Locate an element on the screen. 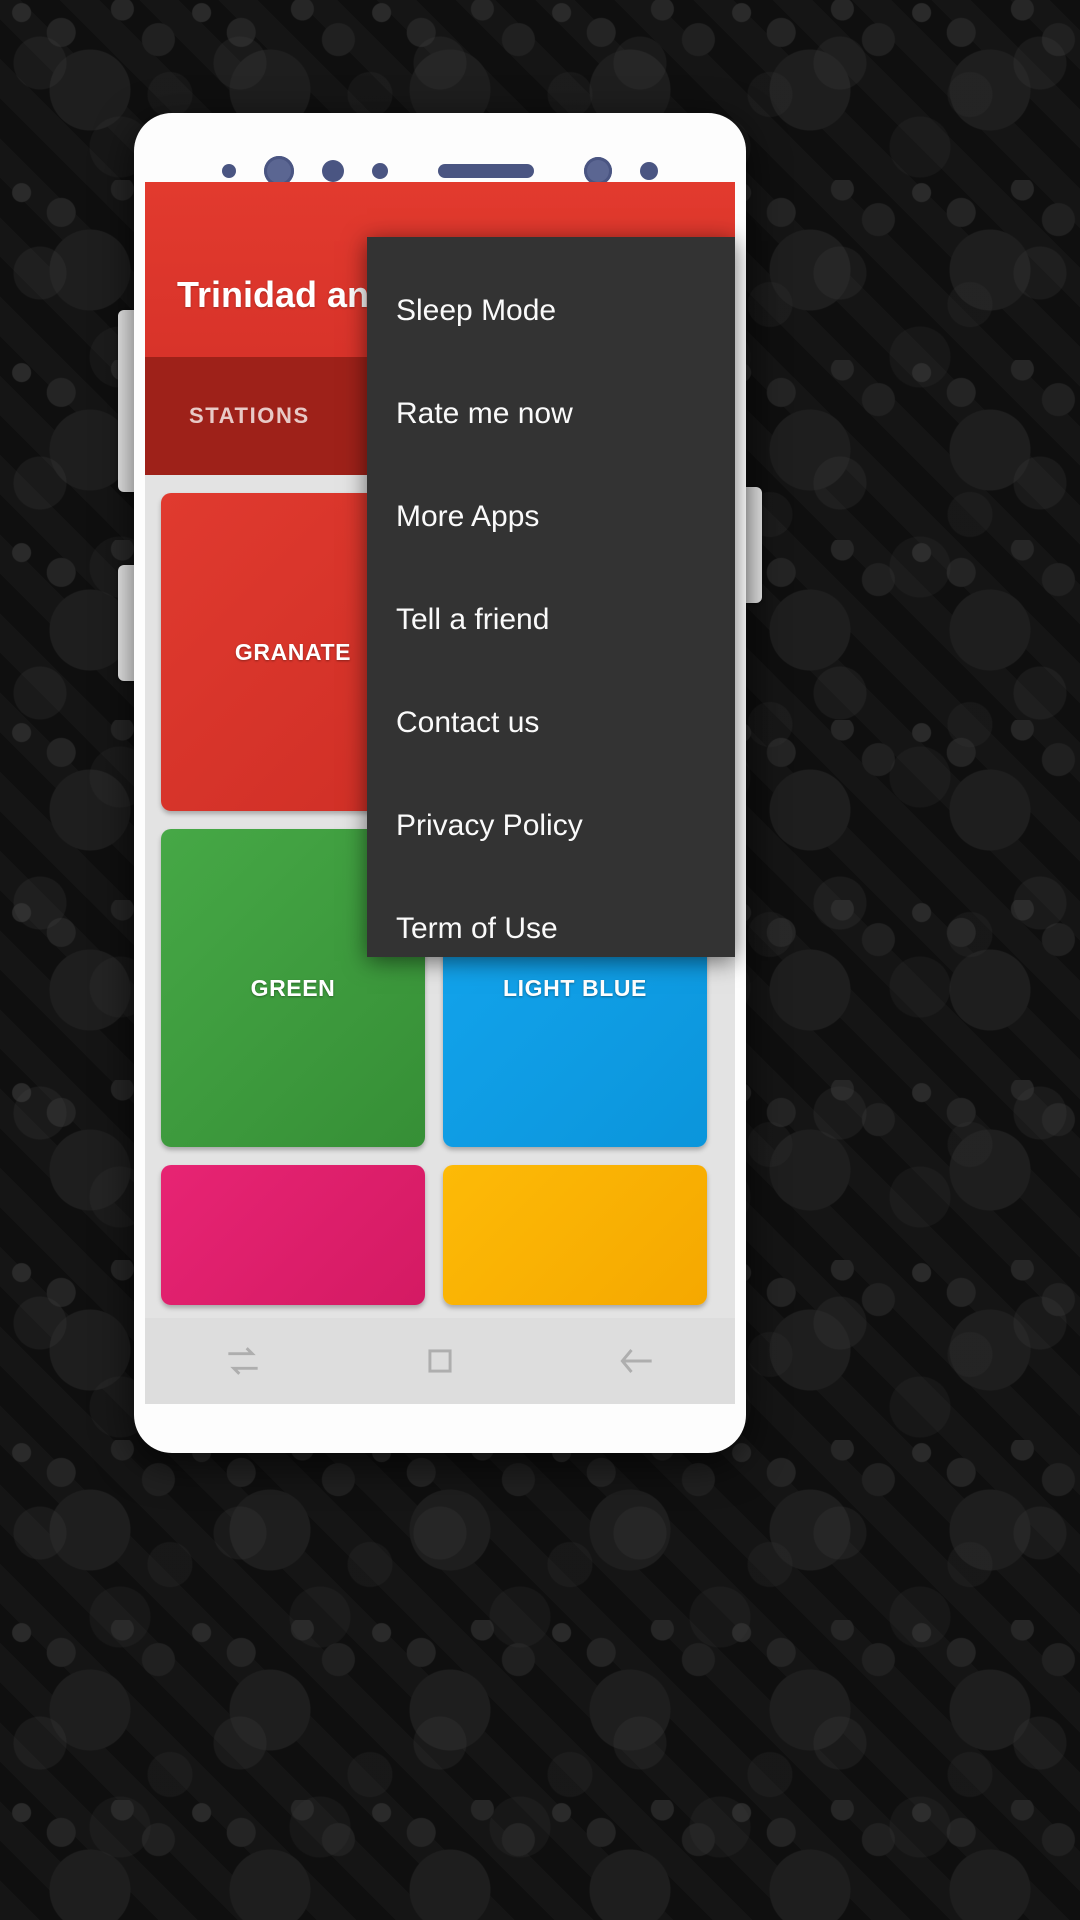  station-tile-amber is located at coordinates (575, 1235).